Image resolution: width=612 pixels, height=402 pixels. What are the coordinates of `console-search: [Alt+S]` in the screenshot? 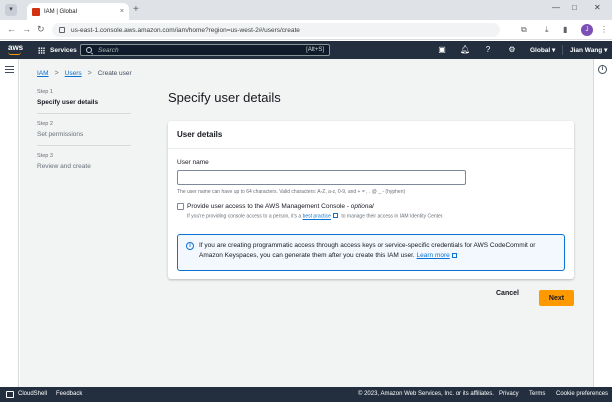 It's located at (205, 50).